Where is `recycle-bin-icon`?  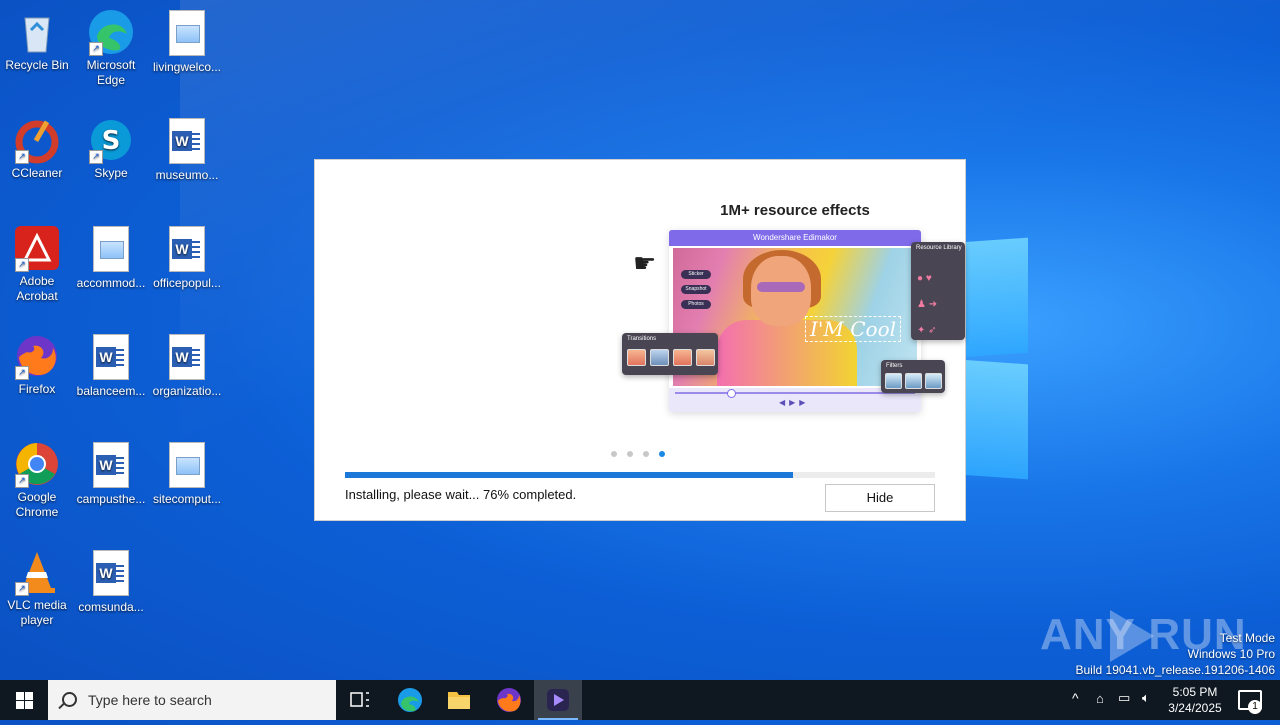
recycle-bin-icon is located at coordinates (37, 32).